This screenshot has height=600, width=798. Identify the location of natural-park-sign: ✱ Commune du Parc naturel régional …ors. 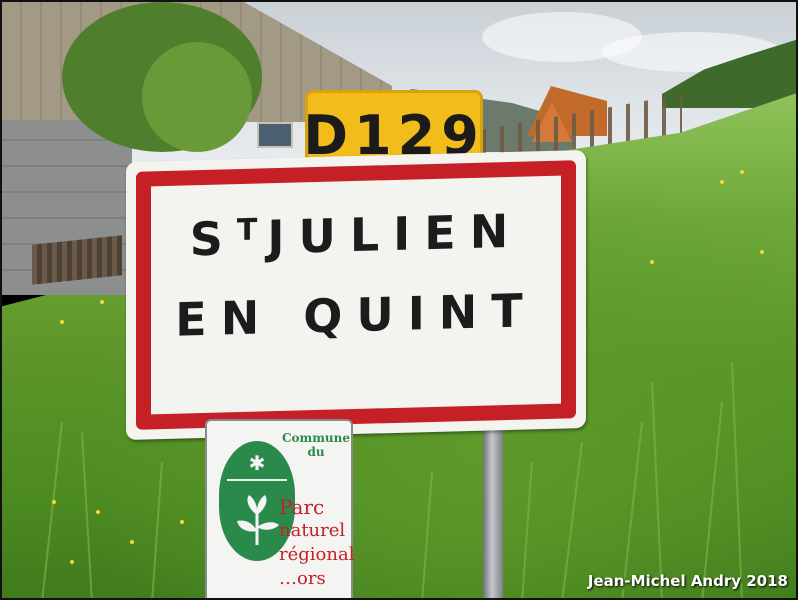
(280, 508).